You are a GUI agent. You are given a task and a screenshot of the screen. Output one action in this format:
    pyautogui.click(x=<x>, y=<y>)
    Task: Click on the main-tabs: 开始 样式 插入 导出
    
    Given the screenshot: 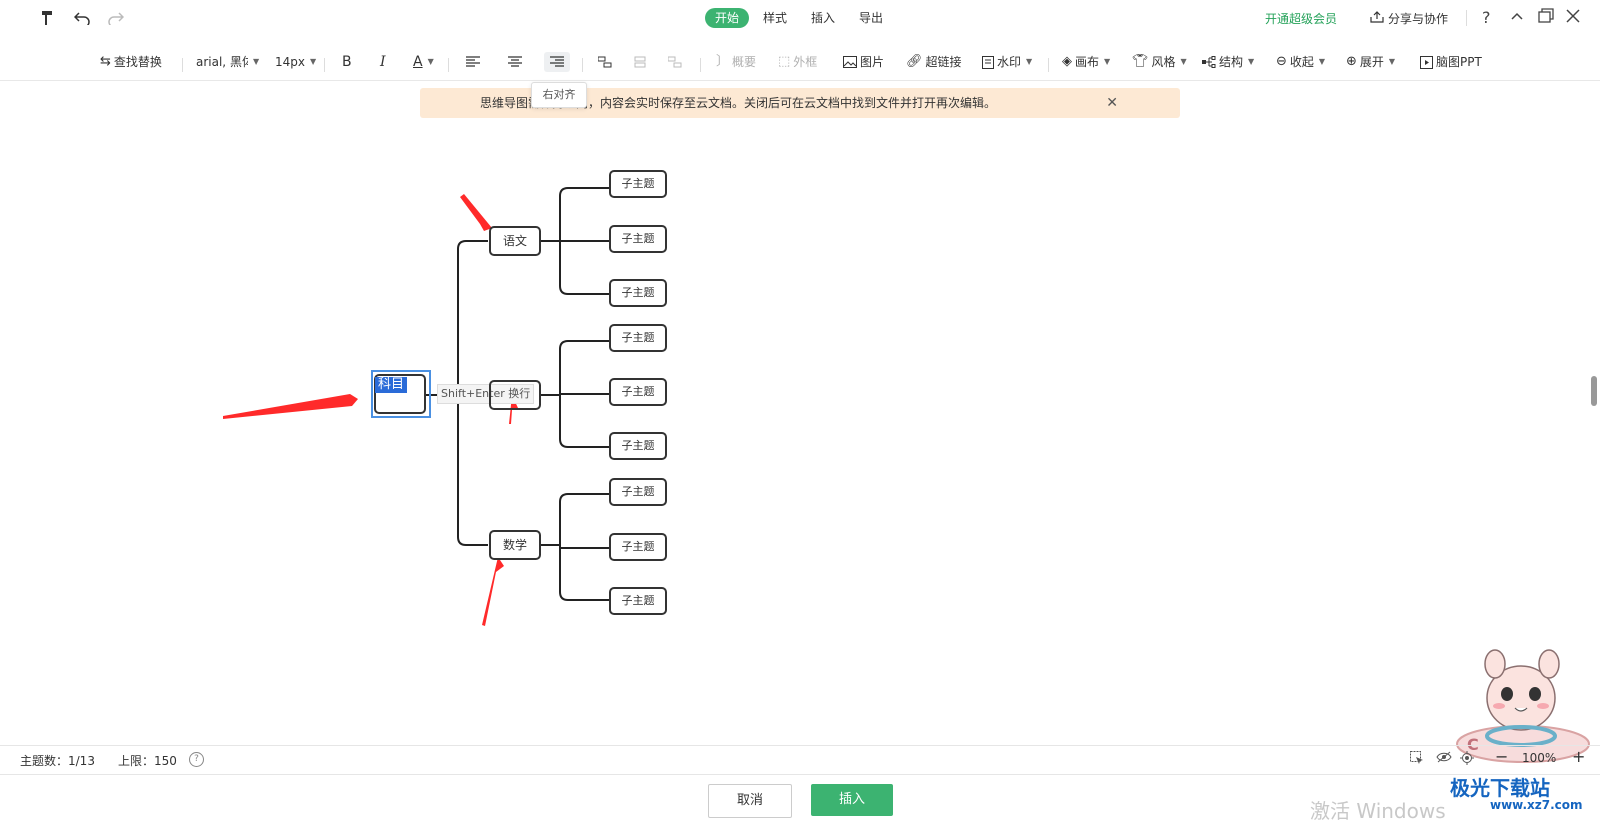 What is the action you would take?
    pyautogui.click(x=801, y=18)
    